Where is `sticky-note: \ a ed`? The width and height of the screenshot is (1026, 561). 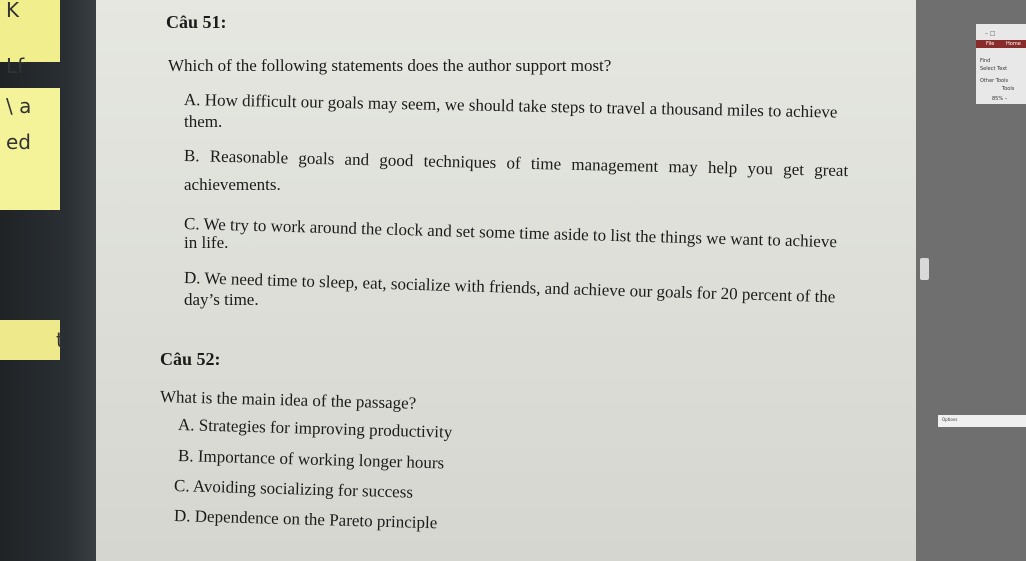 sticky-note: \ a ed is located at coordinates (30, 149).